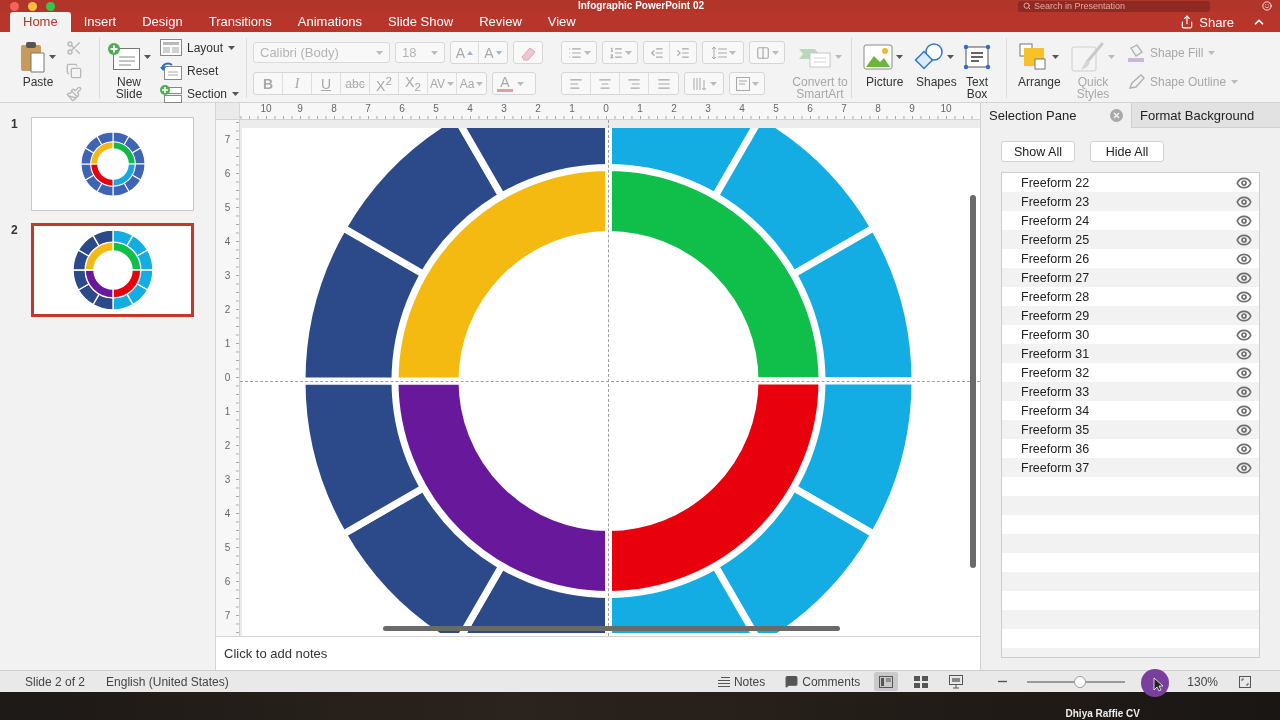 The width and height of the screenshot is (1280, 720). Describe the element at coordinates (1202, 681) in the screenshot. I see `zoom-percentage: 130%` at that location.